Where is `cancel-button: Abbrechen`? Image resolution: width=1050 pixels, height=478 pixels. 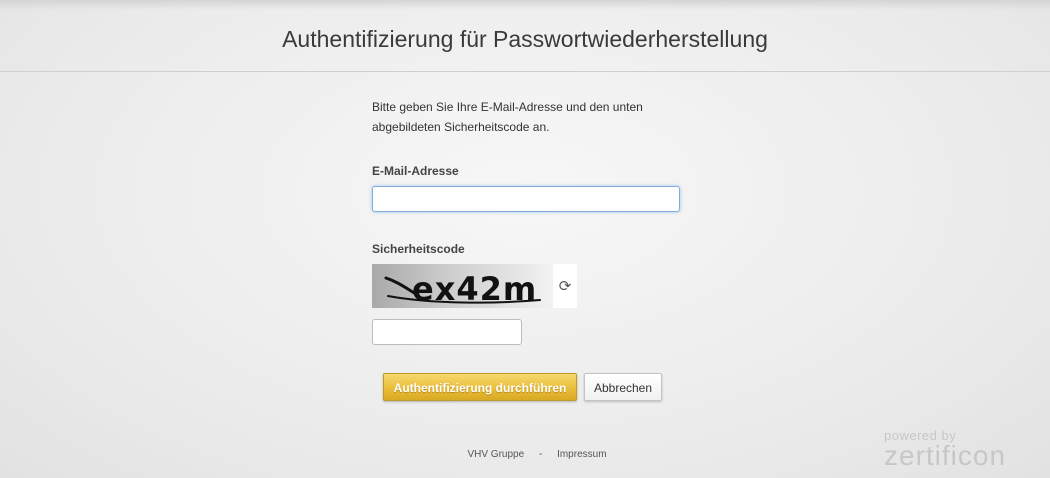 cancel-button: Abbrechen is located at coordinates (623, 387).